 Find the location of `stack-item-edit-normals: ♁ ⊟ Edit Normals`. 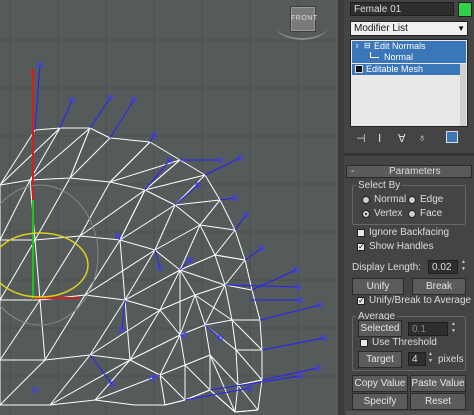

stack-item-edit-normals: ♁ ⊟ Edit Normals is located at coordinates (409, 46).